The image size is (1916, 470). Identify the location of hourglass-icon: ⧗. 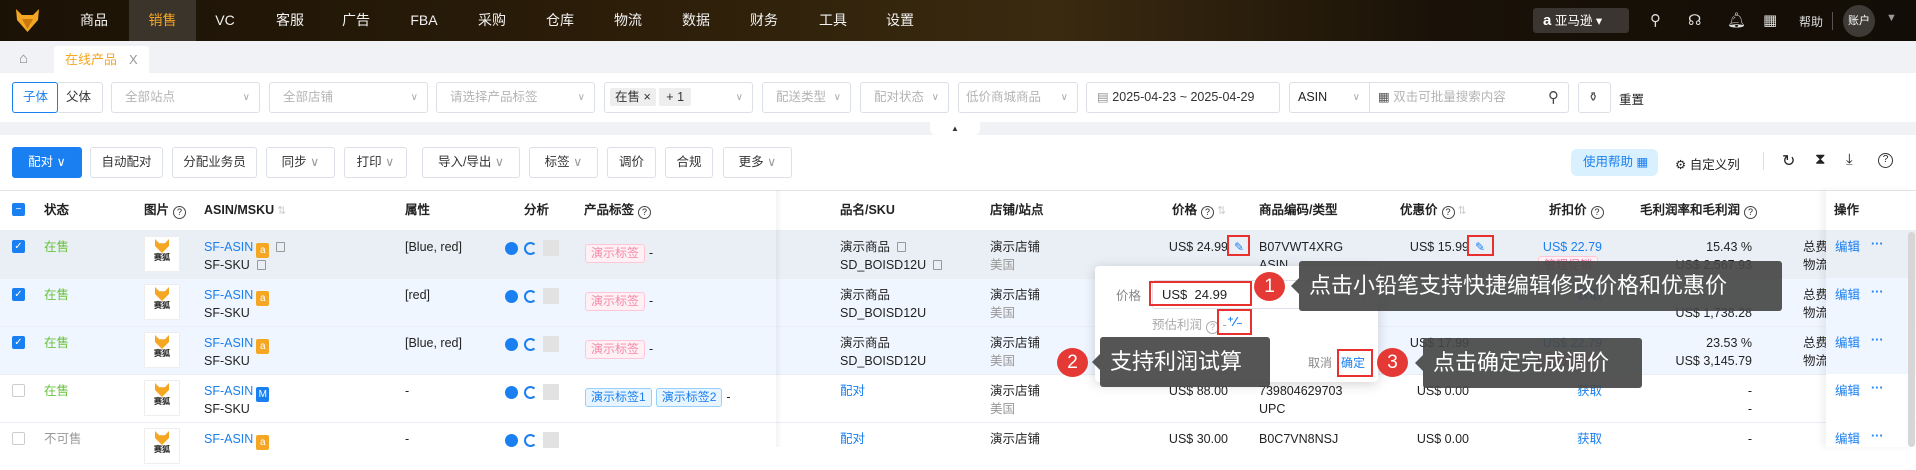
(1820, 159).